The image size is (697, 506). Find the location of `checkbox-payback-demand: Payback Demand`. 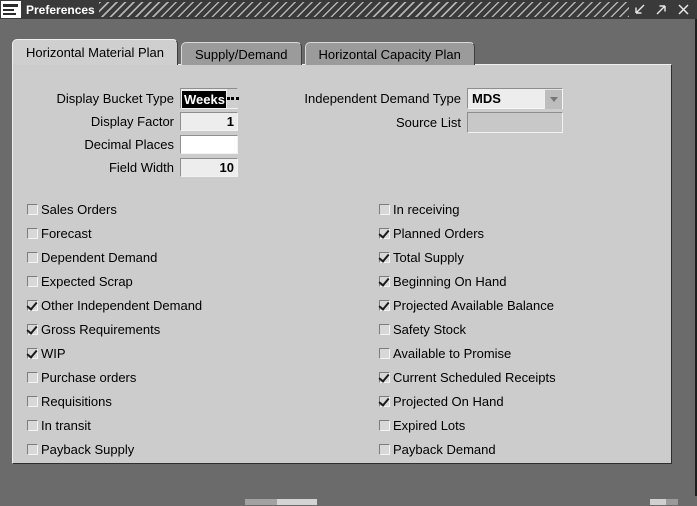

checkbox-payback-demand: Payback Demand is located at coordinates (467, 449).